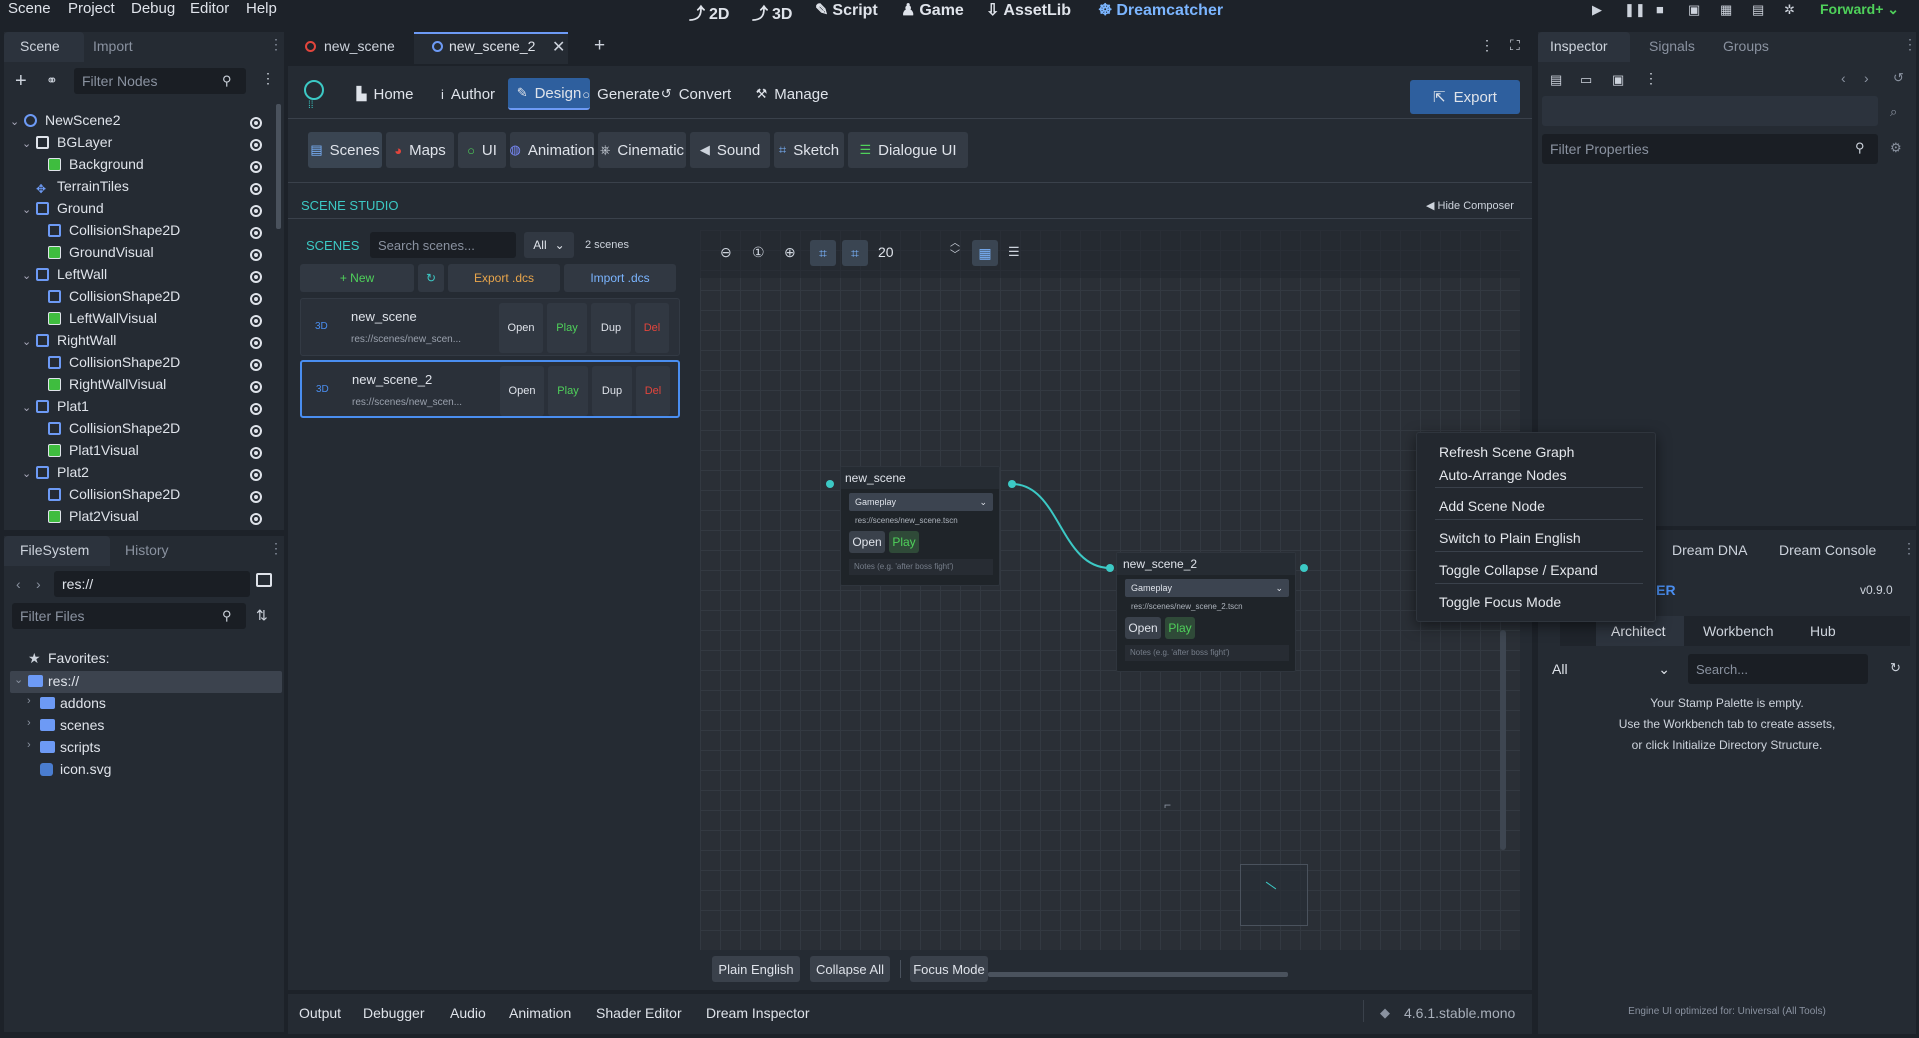 Image resolution: width=1919 pixels, height=1038 pixels. Describe the element at coordinates (139, 167) in the screenshot. I see `tree-node-background: Background` at that location.